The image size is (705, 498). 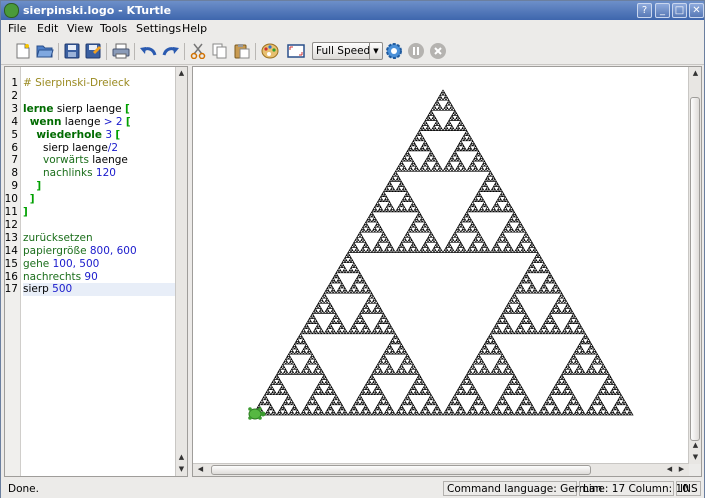 I want to click on code-token: vorwärts, so click(x=66, y=160).